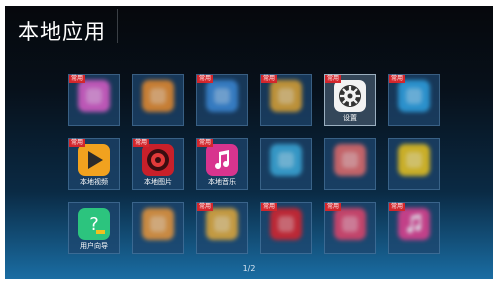 The width and height of the screenshot is (502, 284). I want to click on help-question-icon: ?, so click(94, 224).